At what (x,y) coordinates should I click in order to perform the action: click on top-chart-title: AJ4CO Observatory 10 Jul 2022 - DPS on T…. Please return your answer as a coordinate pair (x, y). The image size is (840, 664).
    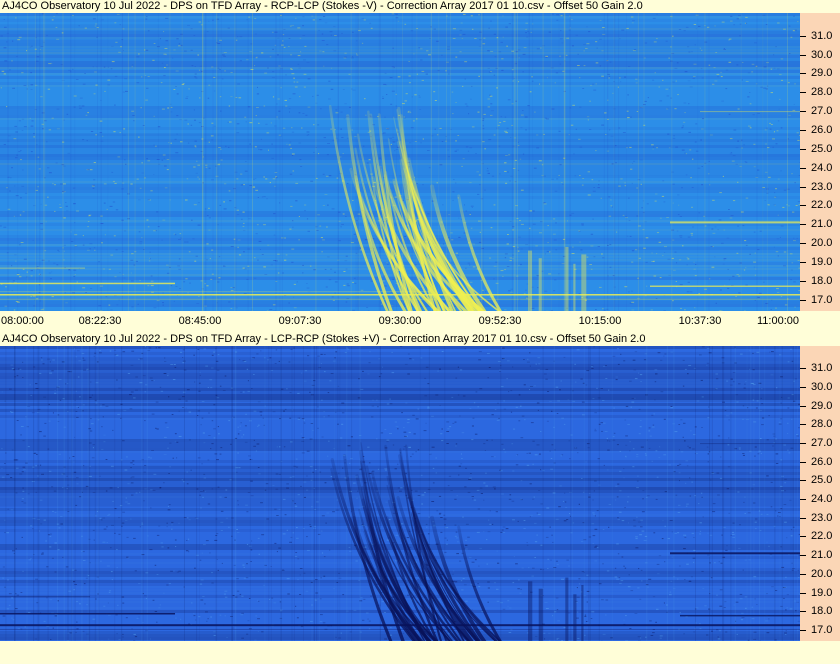
    Looking at the image, I should click on (322, 6).